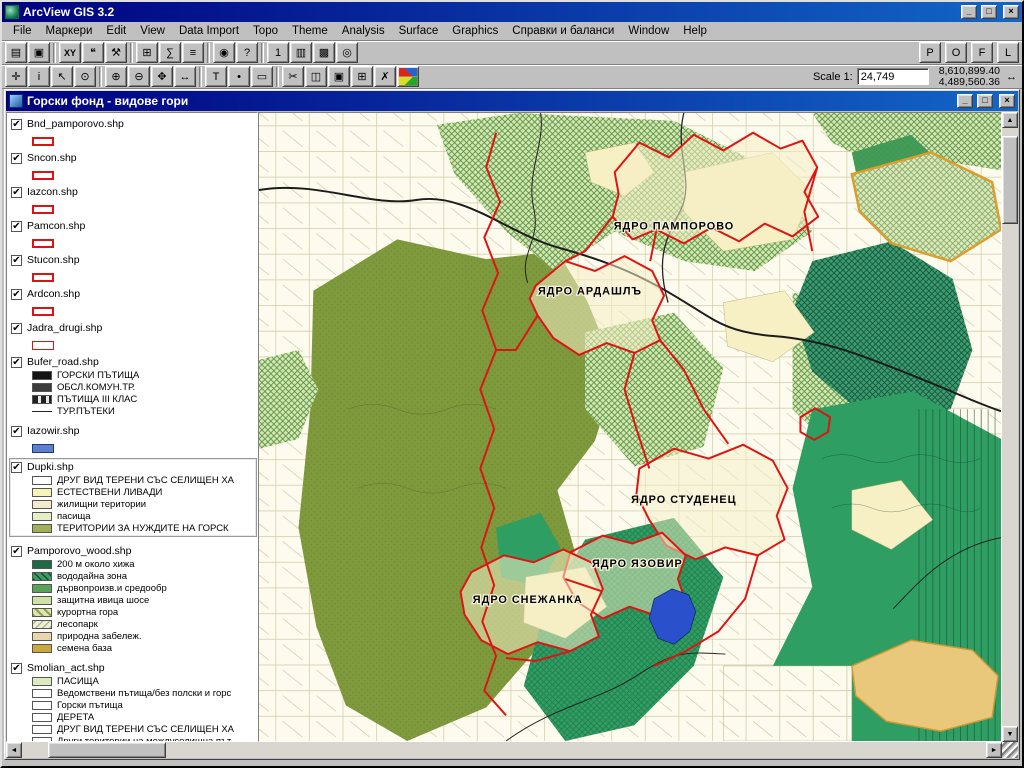 The image size is (1024, 768). I want to click on layer-name: Sncon.shp, so click(52, 158).